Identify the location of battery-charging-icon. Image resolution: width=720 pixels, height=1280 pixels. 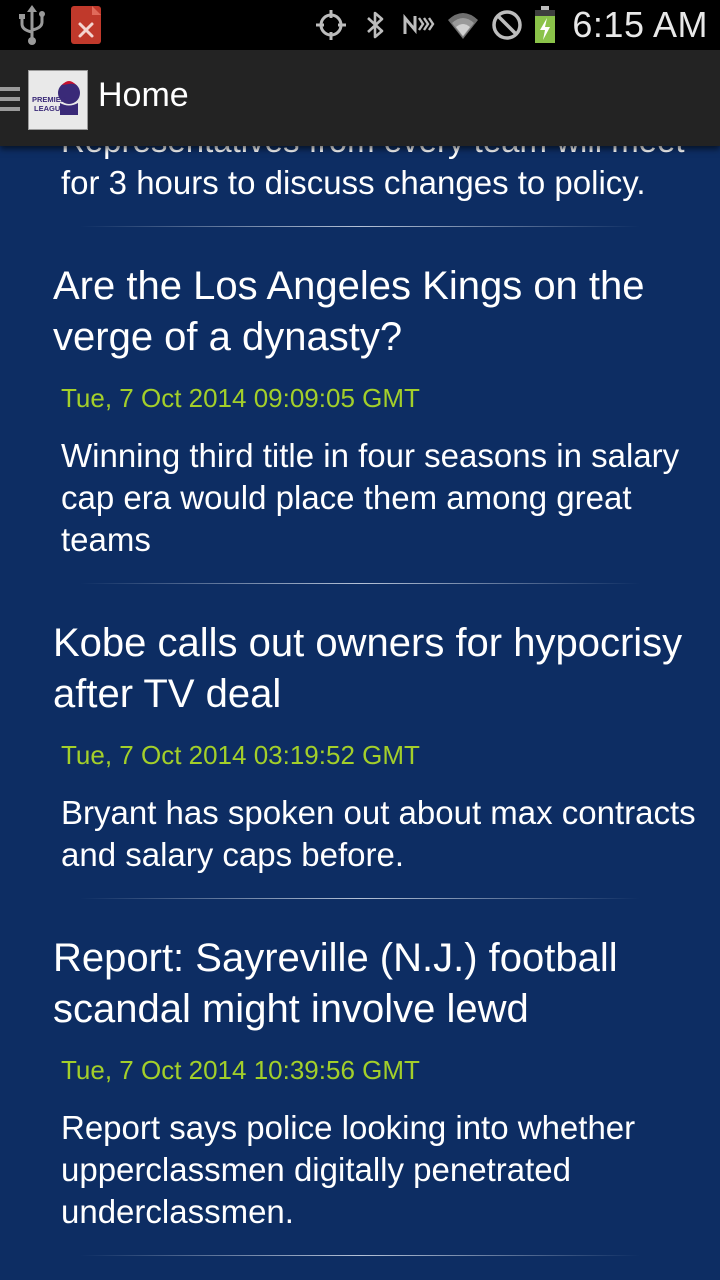
(545, 24).